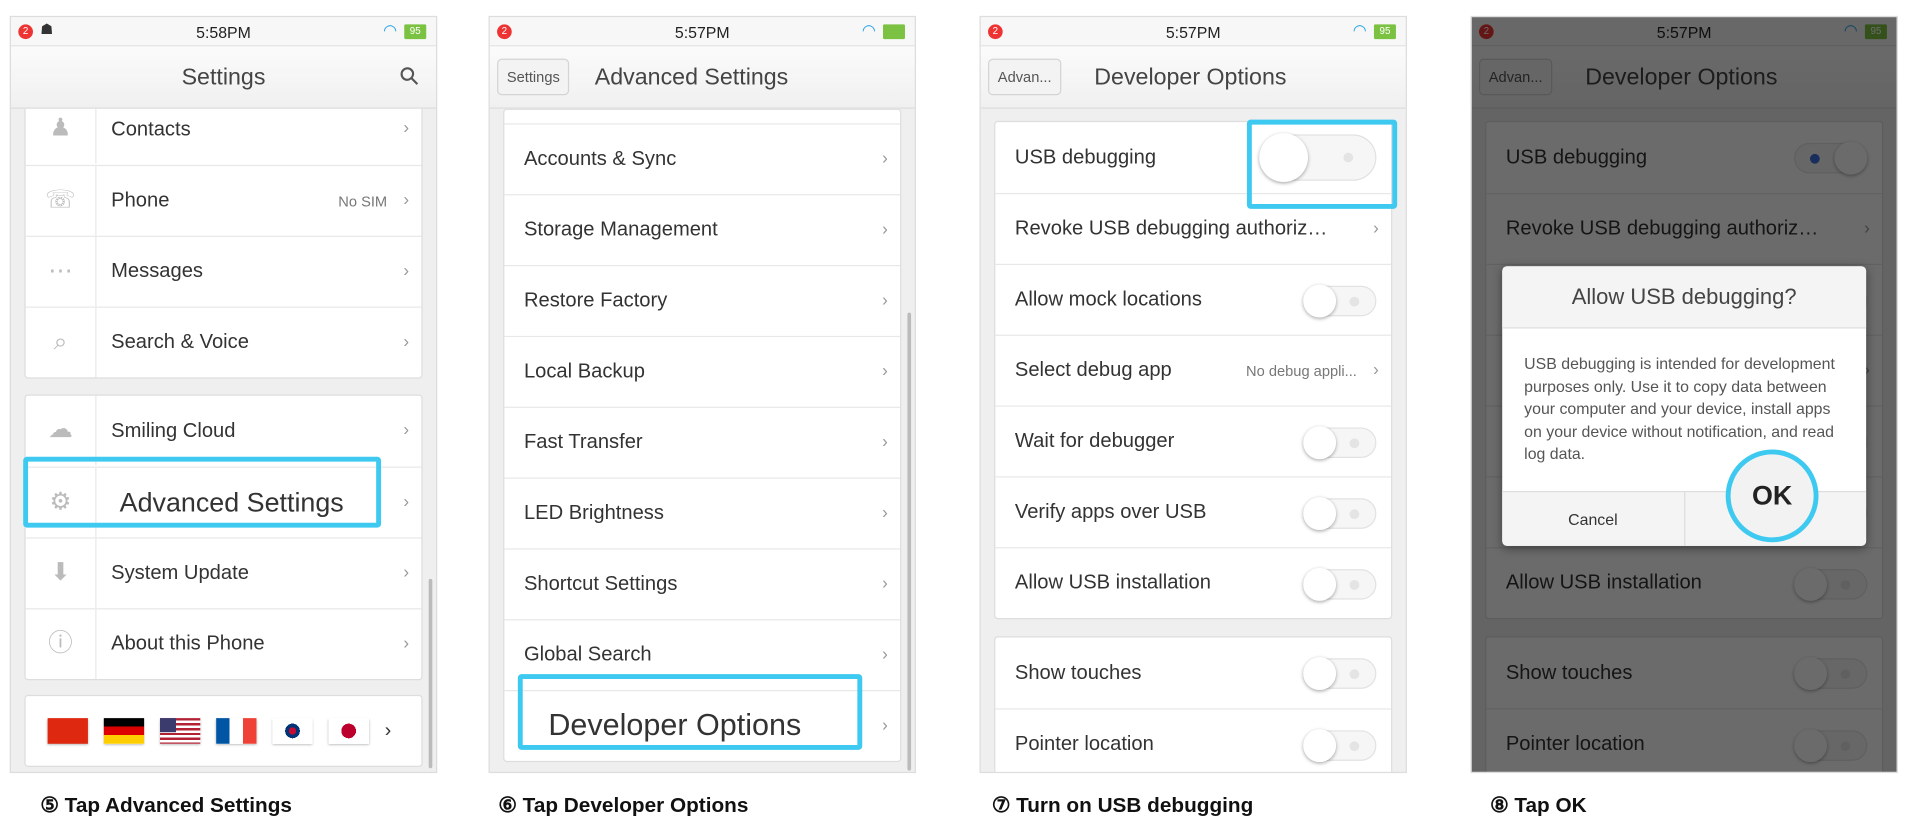 Image resolution: width=1915 pixels, height=835 pixels. What do you see at coordinates (584, 371) in the screenshot?
I see `settings-item-label: Local Backup` at bounding box center [584, 371].